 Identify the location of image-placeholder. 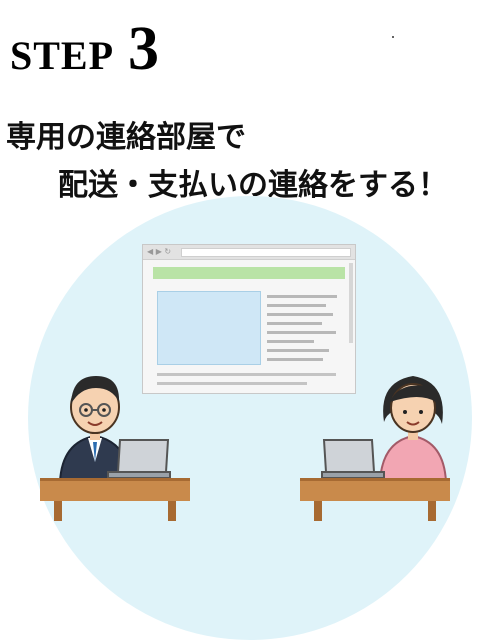
(209, 328).